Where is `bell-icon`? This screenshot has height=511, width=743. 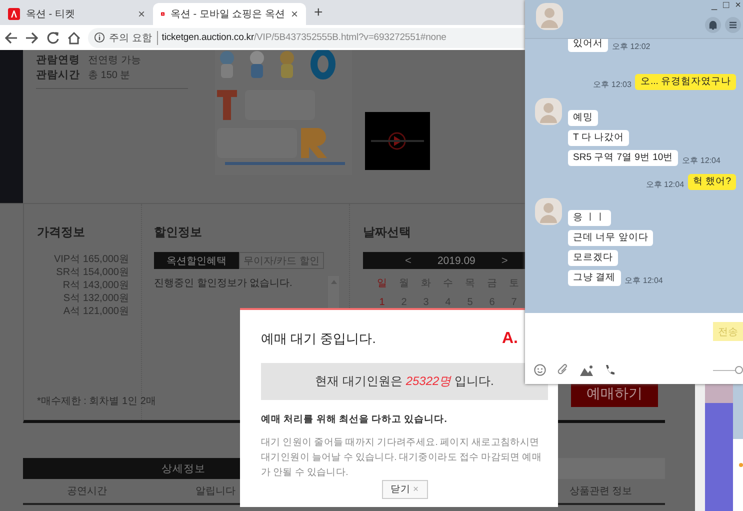
bell-icon is located at coordinates (713, 25).